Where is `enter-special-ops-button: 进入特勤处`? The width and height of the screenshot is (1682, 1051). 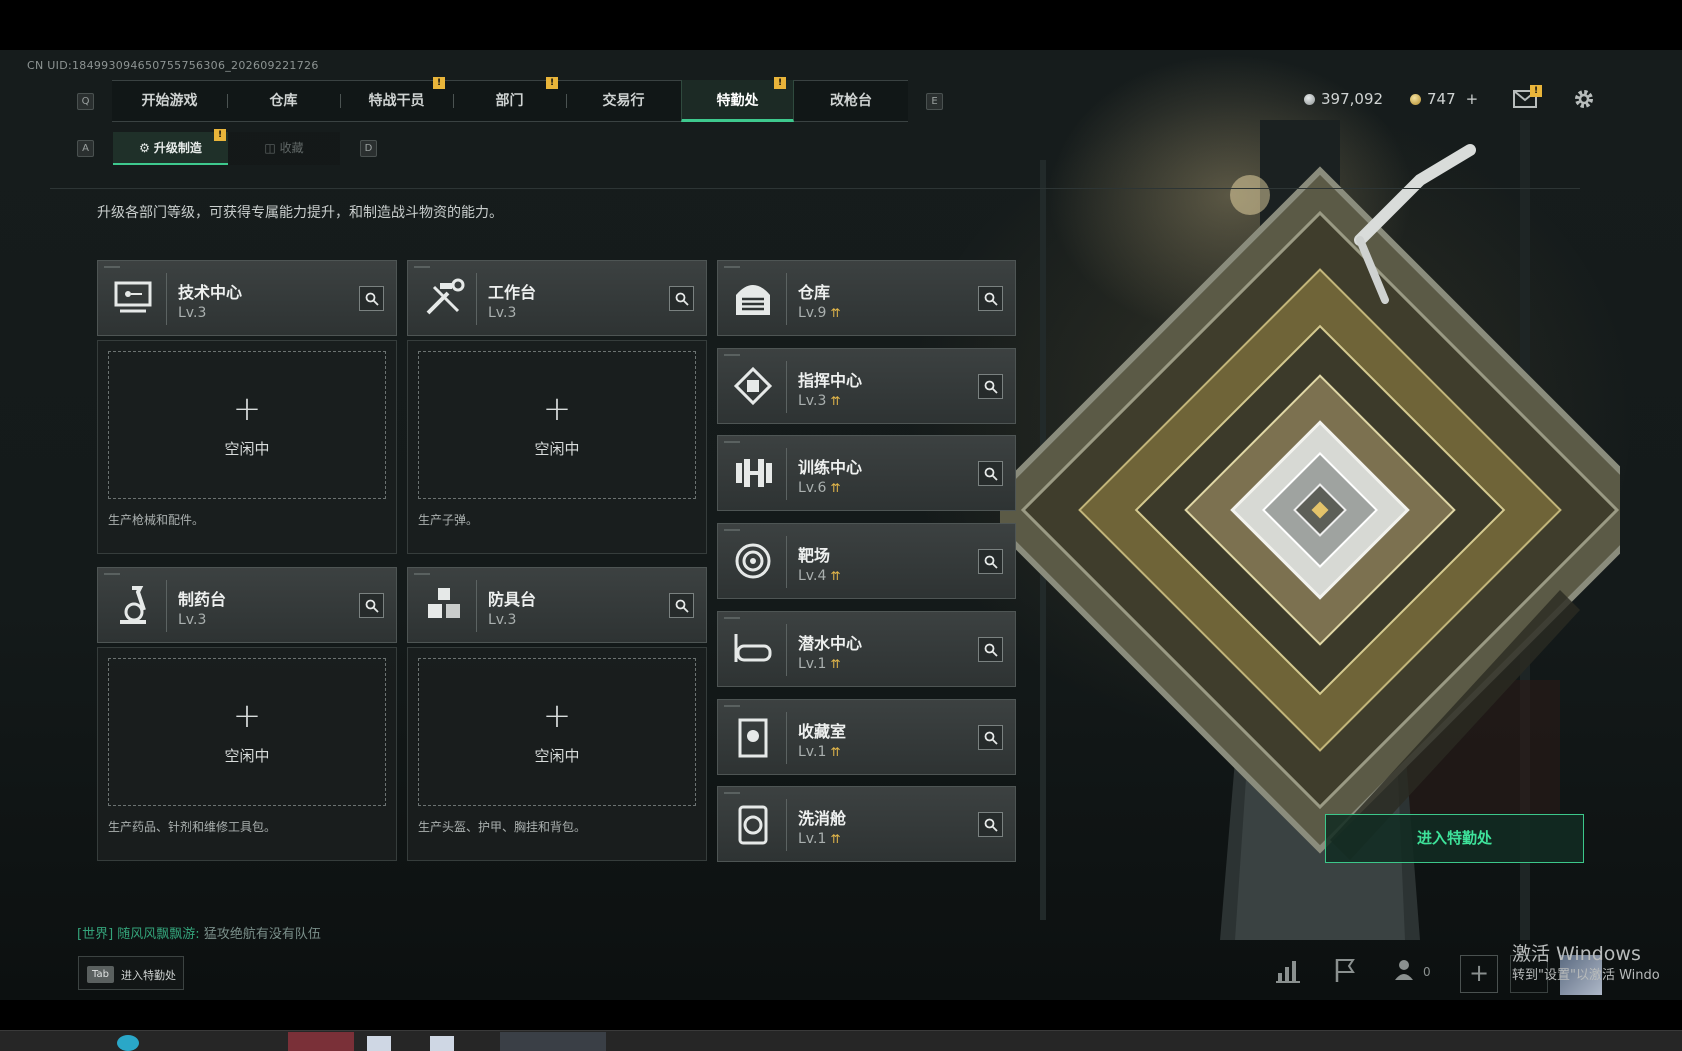 enter-special-ops-button: 进入特勤处 is located at coordinates (1454, 838).